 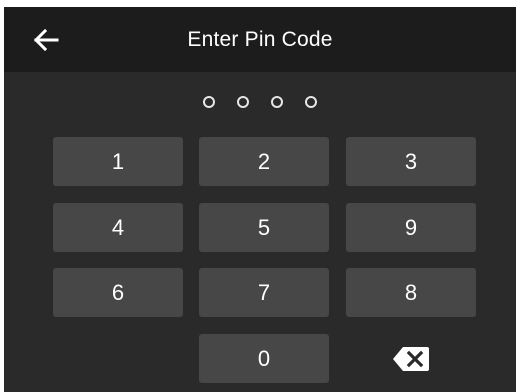 I want to click on key-9: 9, so click(x=411, y=227).